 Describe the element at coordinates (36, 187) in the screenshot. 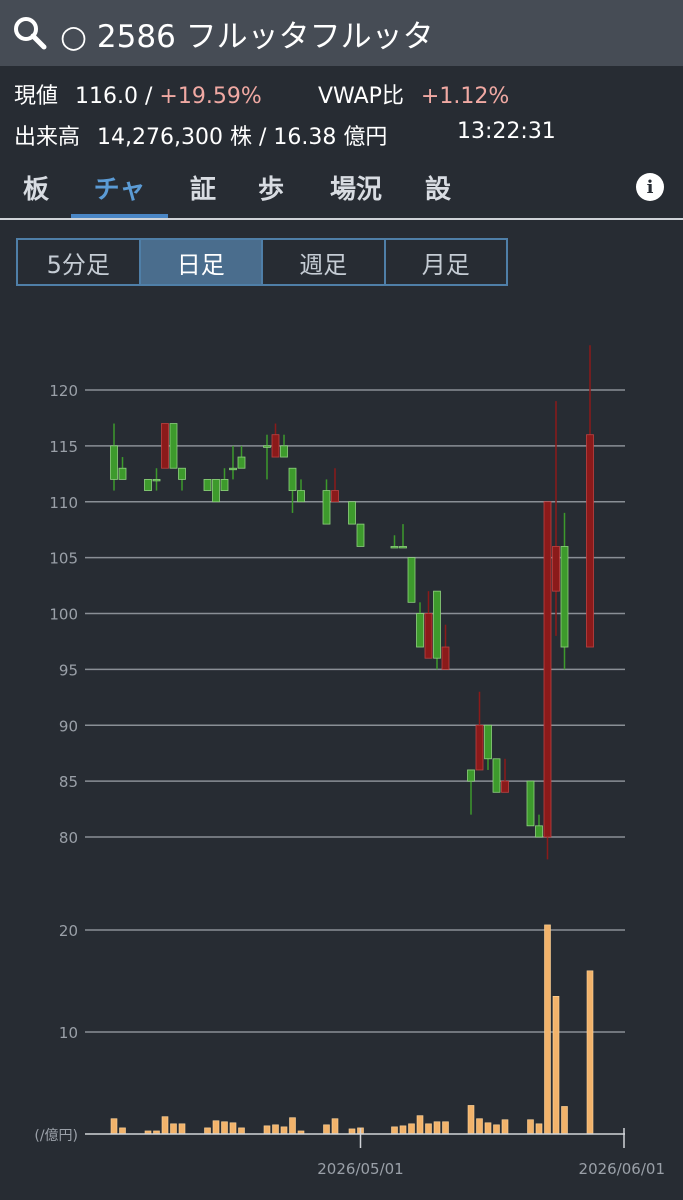

I see `tab-board: 板` at that location.